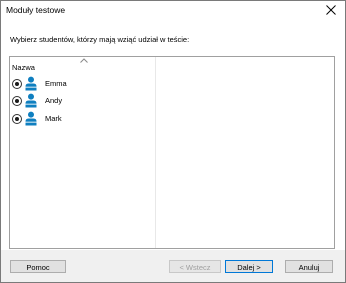  What do you see at coordinates (309, 266) in the screenshot?
I see `cancel-button: Anuluj` at bounding box center [309, 266].